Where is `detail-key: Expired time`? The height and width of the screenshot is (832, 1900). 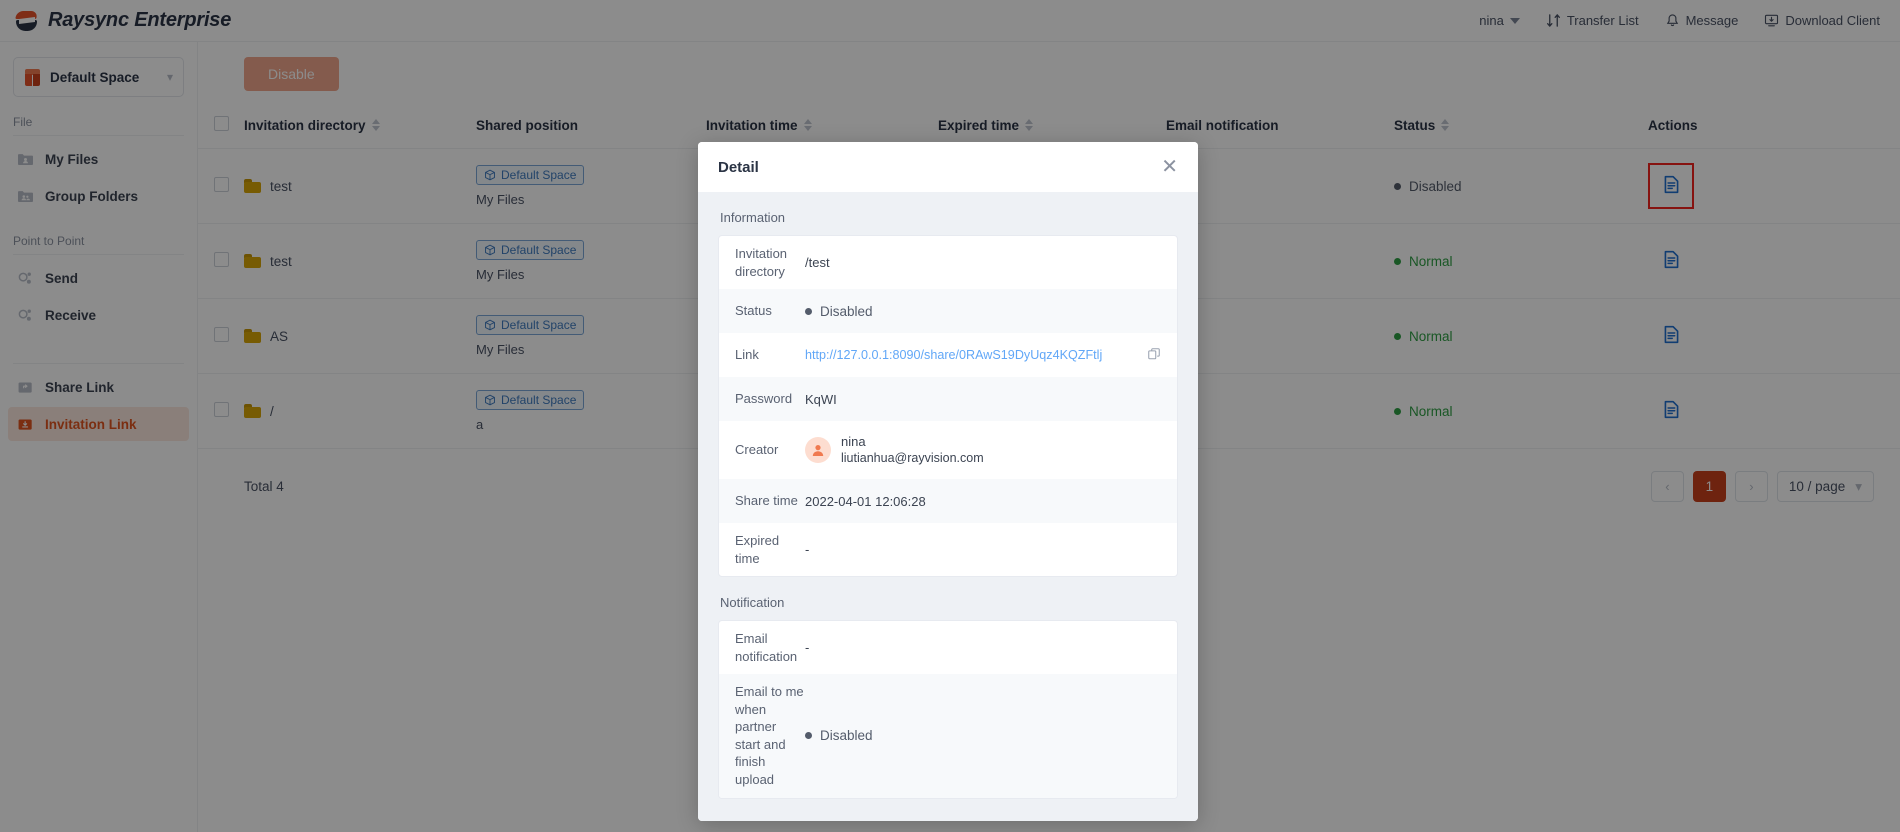 detail-key: Expired time is located at coordinates (757, 549).